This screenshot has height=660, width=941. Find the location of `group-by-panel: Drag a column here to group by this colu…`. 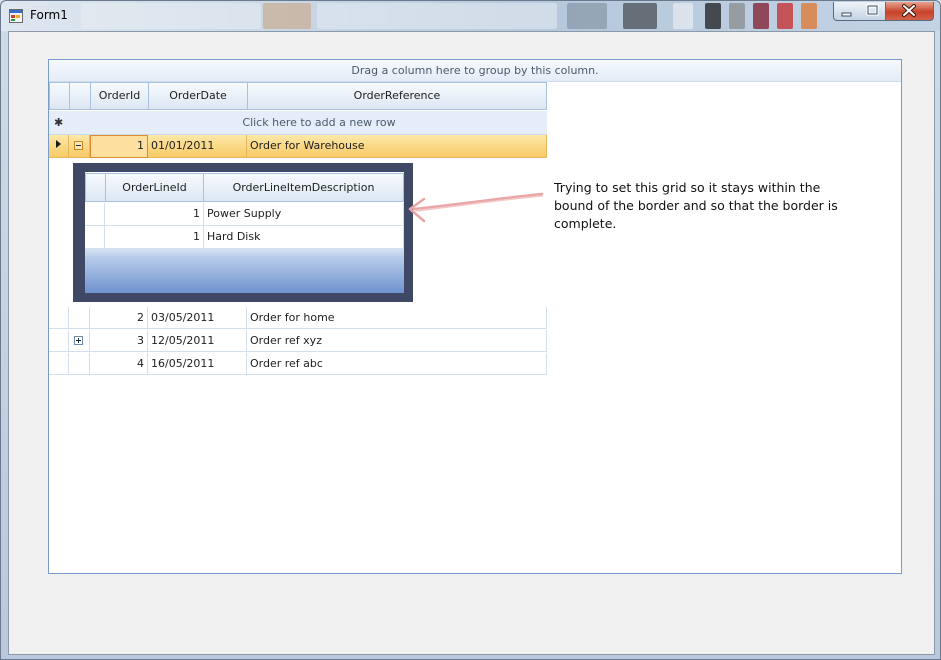

group-by-panel: Drag a column here to group by this colu… is located at coordinates (475, 71).